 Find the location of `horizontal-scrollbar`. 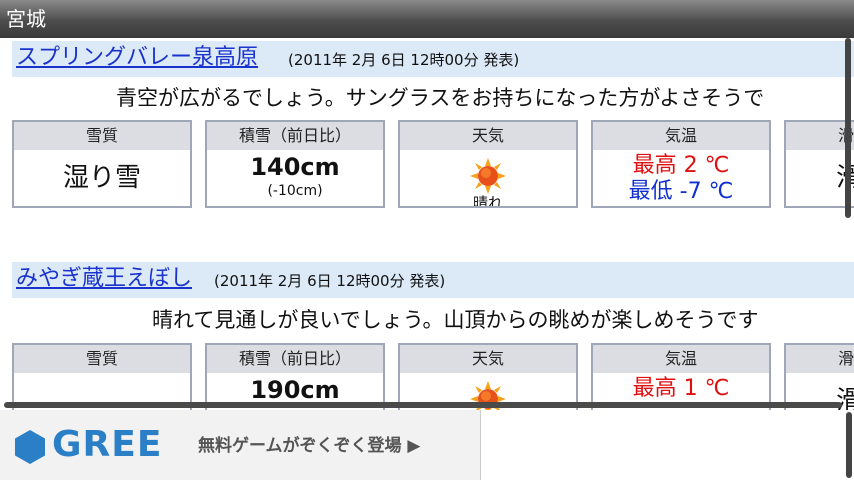

horizontal-scrollbar is located at coordinates (423, 405).